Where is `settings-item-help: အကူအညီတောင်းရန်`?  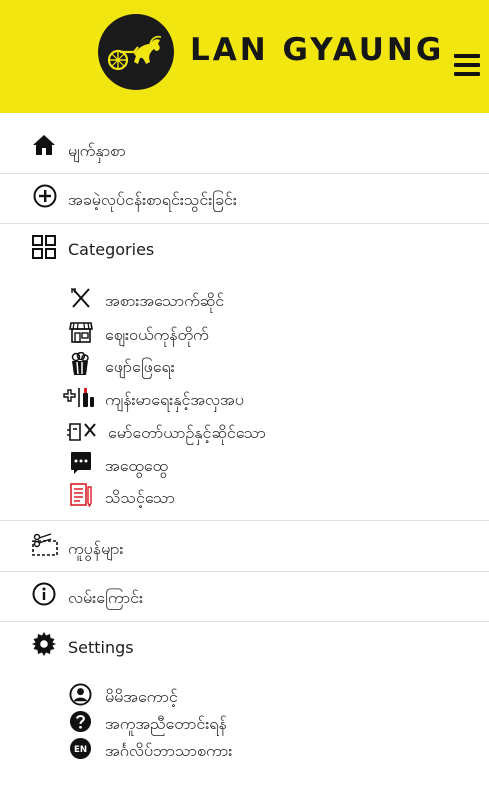 settings-item-help: အကူအညီတောင်းရန် is located at coordinates (244, 722).